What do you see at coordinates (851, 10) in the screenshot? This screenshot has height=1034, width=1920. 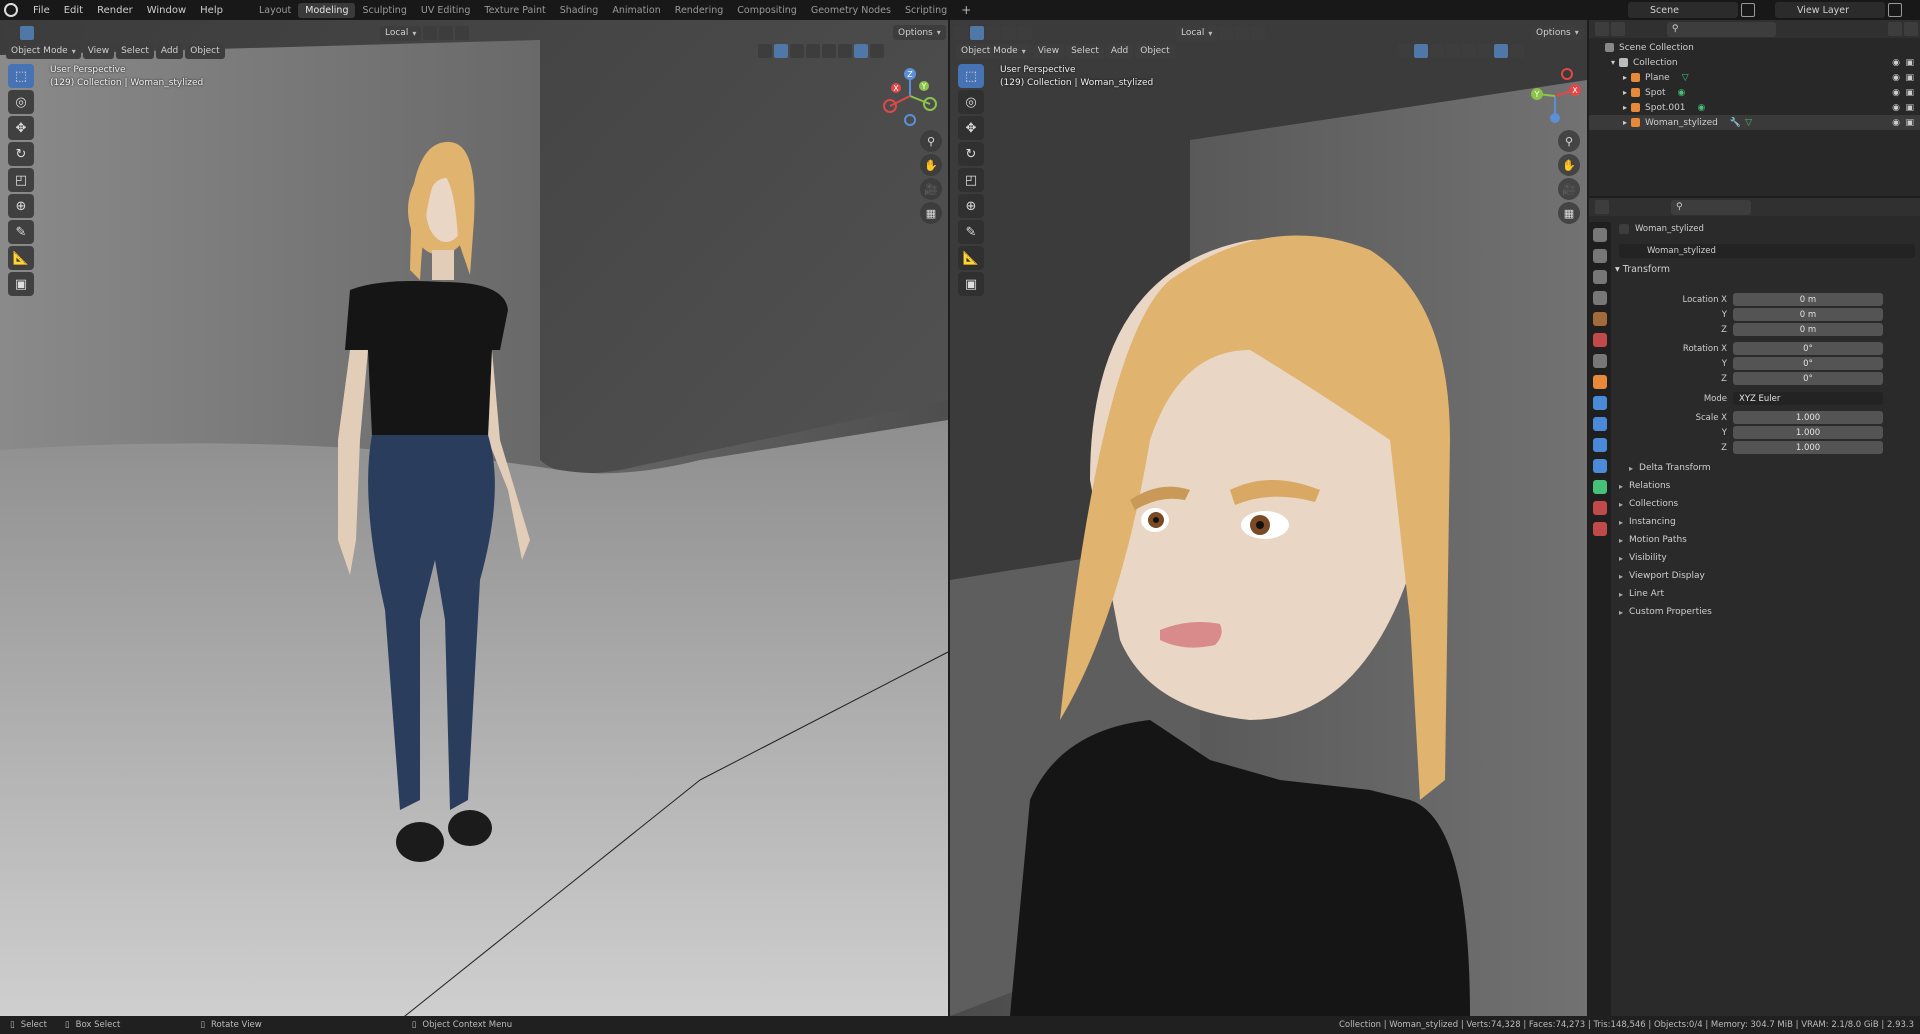 I see `tab-geometry-nodes: Geometry Nodes` at bounding box center [851, 10].